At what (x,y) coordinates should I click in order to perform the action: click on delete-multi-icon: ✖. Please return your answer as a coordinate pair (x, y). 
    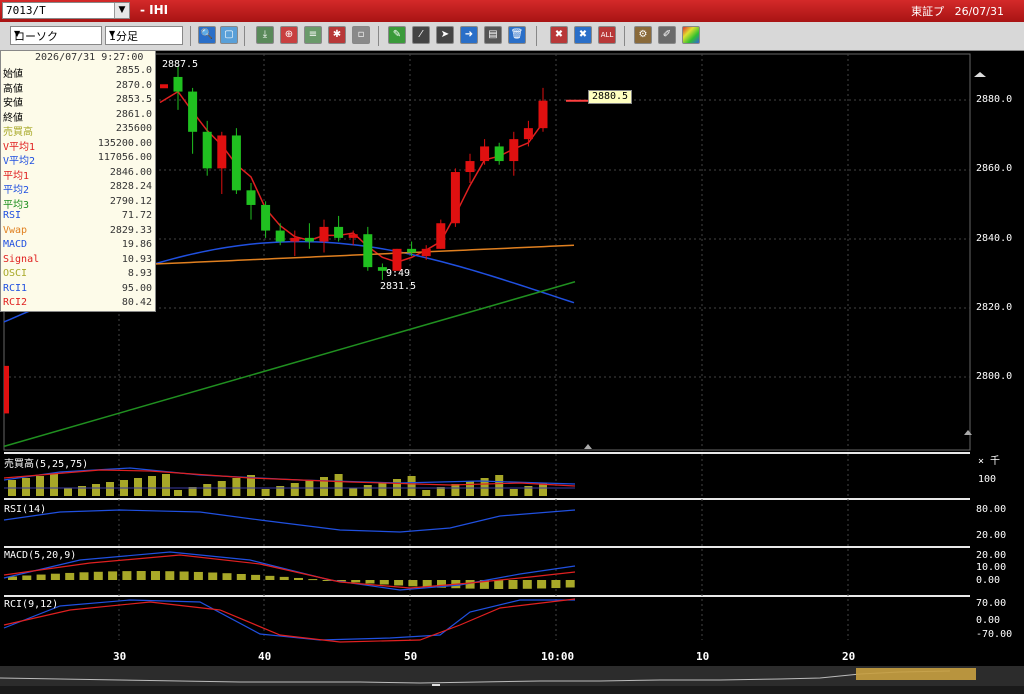
    Looking at the image, I should click on (583, 35).